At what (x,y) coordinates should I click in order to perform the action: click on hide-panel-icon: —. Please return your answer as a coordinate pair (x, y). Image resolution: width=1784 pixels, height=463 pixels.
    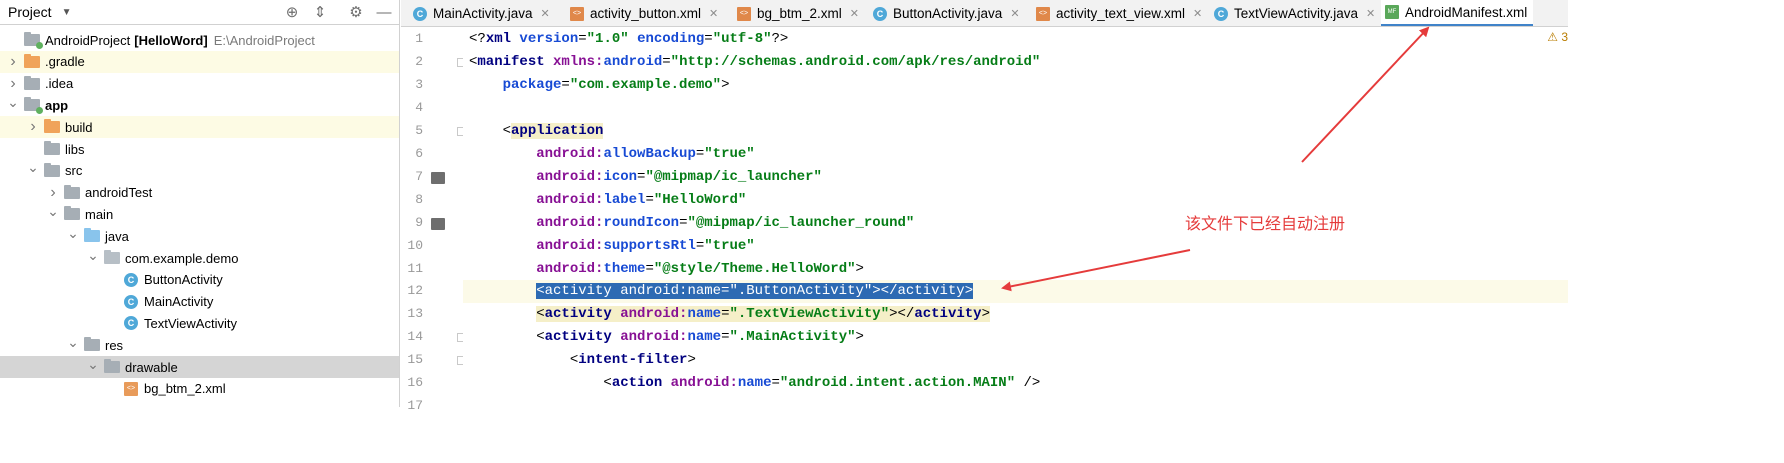
    Looking at the image, I should click on (384, 12).